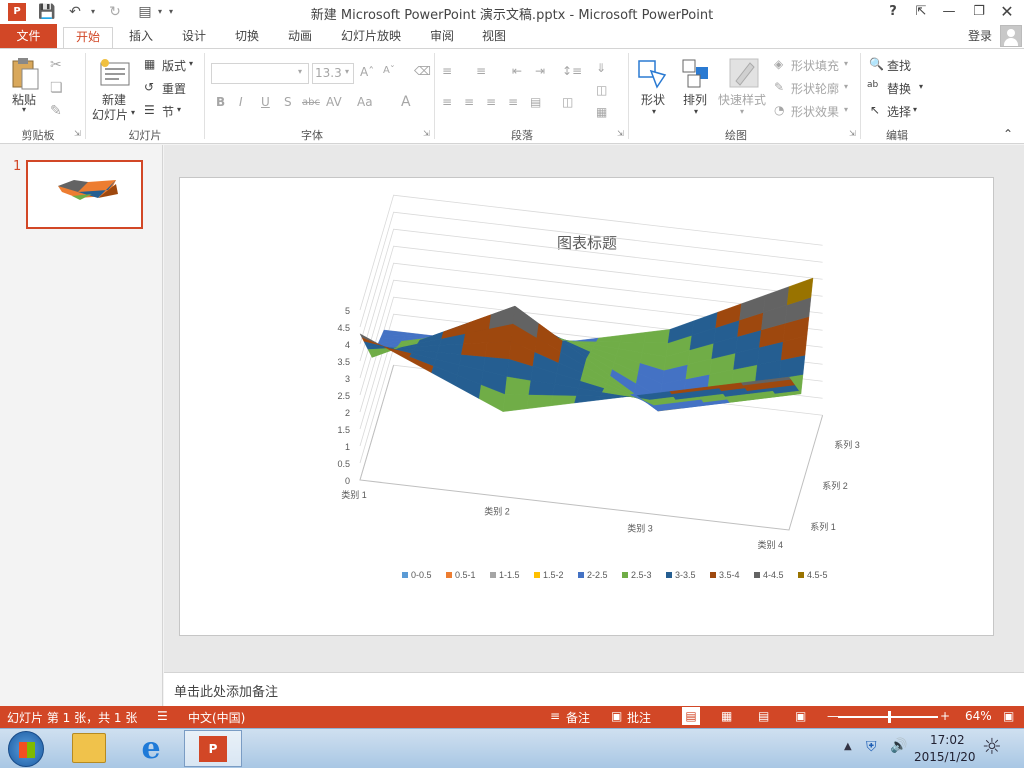 The height and width of the screenshot is (768, 1024). What do you see at coordinates (174, 65) in the screenshot?
I see `layout-button: 版式` at bounding box center [174, 65].